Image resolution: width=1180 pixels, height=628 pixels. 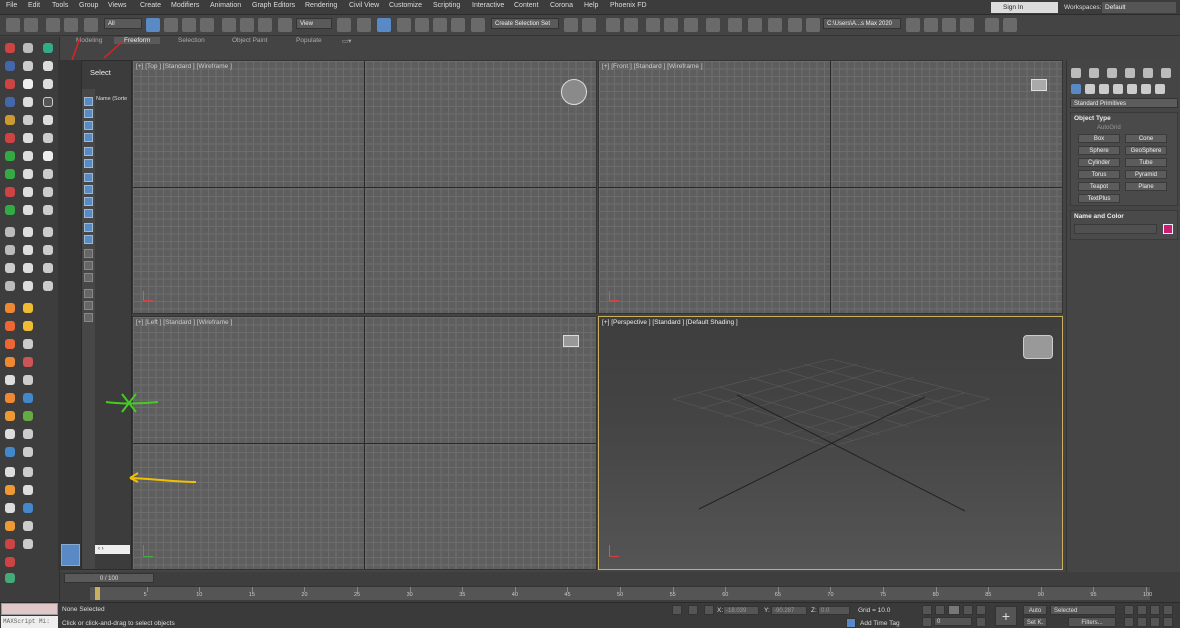 I want to click on autogrid-checkbox: AutoGrid, so click(x=1109, y=128).